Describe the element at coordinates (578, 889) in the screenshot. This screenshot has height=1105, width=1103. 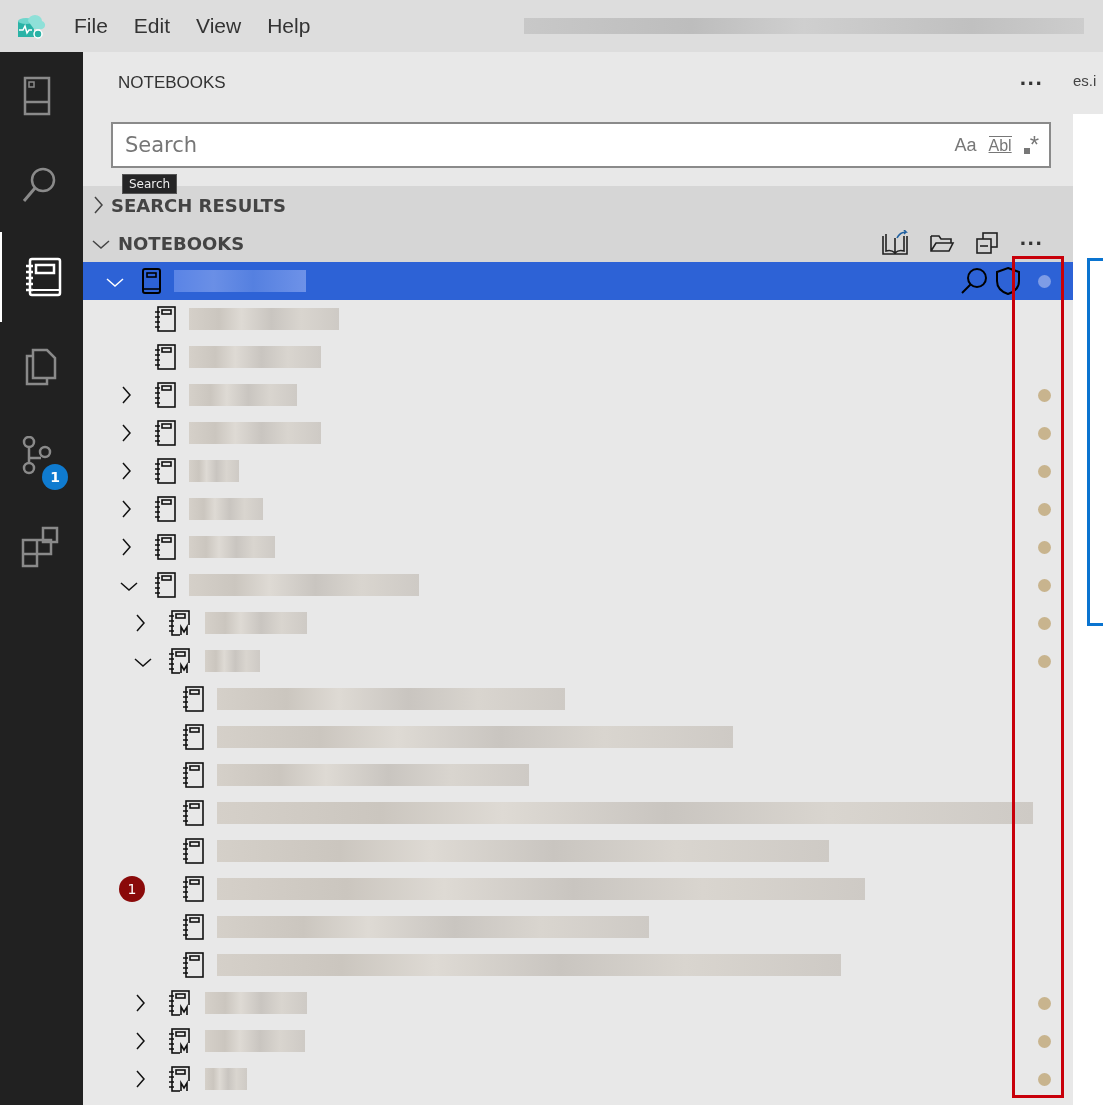
I see `tree-item: 1` at that location.